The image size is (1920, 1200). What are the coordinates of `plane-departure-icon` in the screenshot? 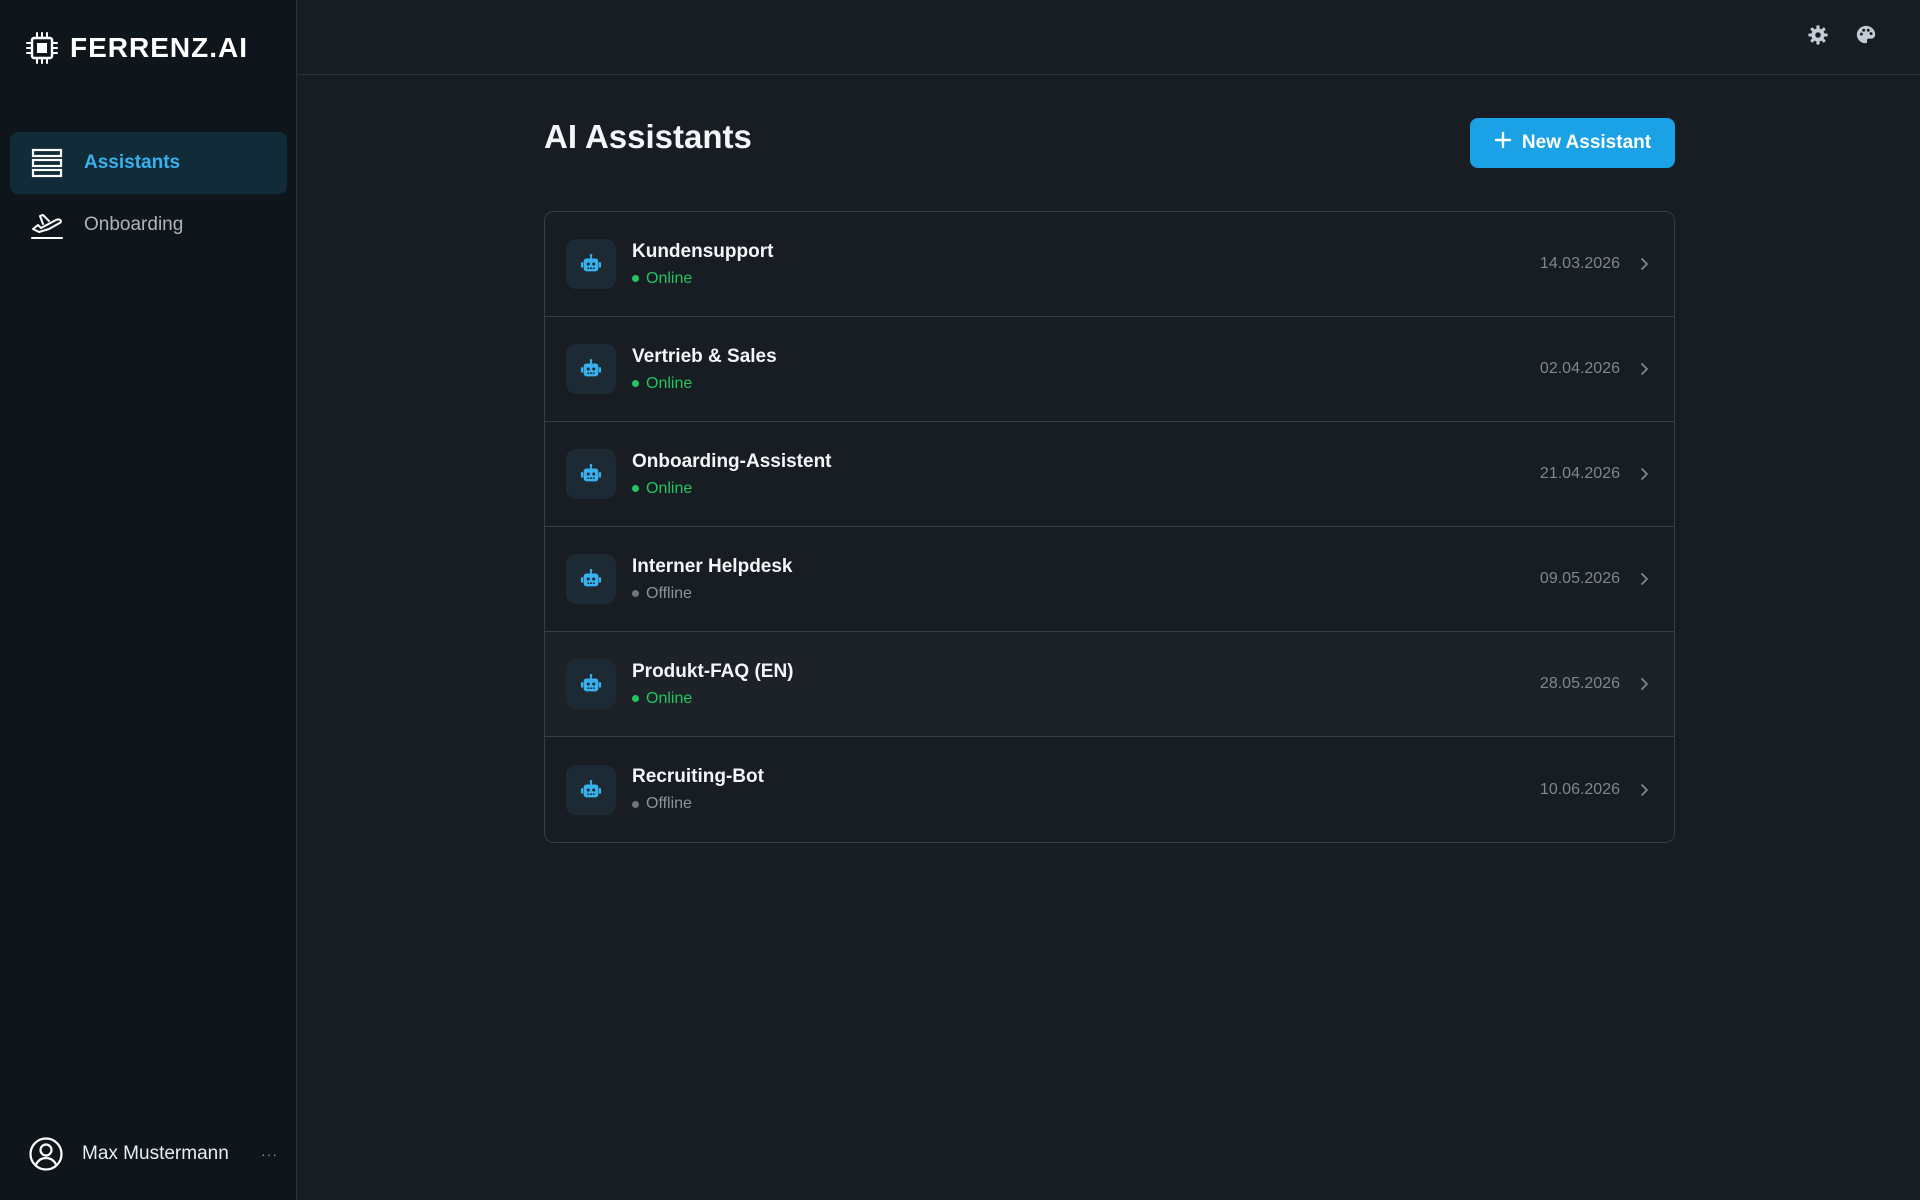 It's located at (47, 225).